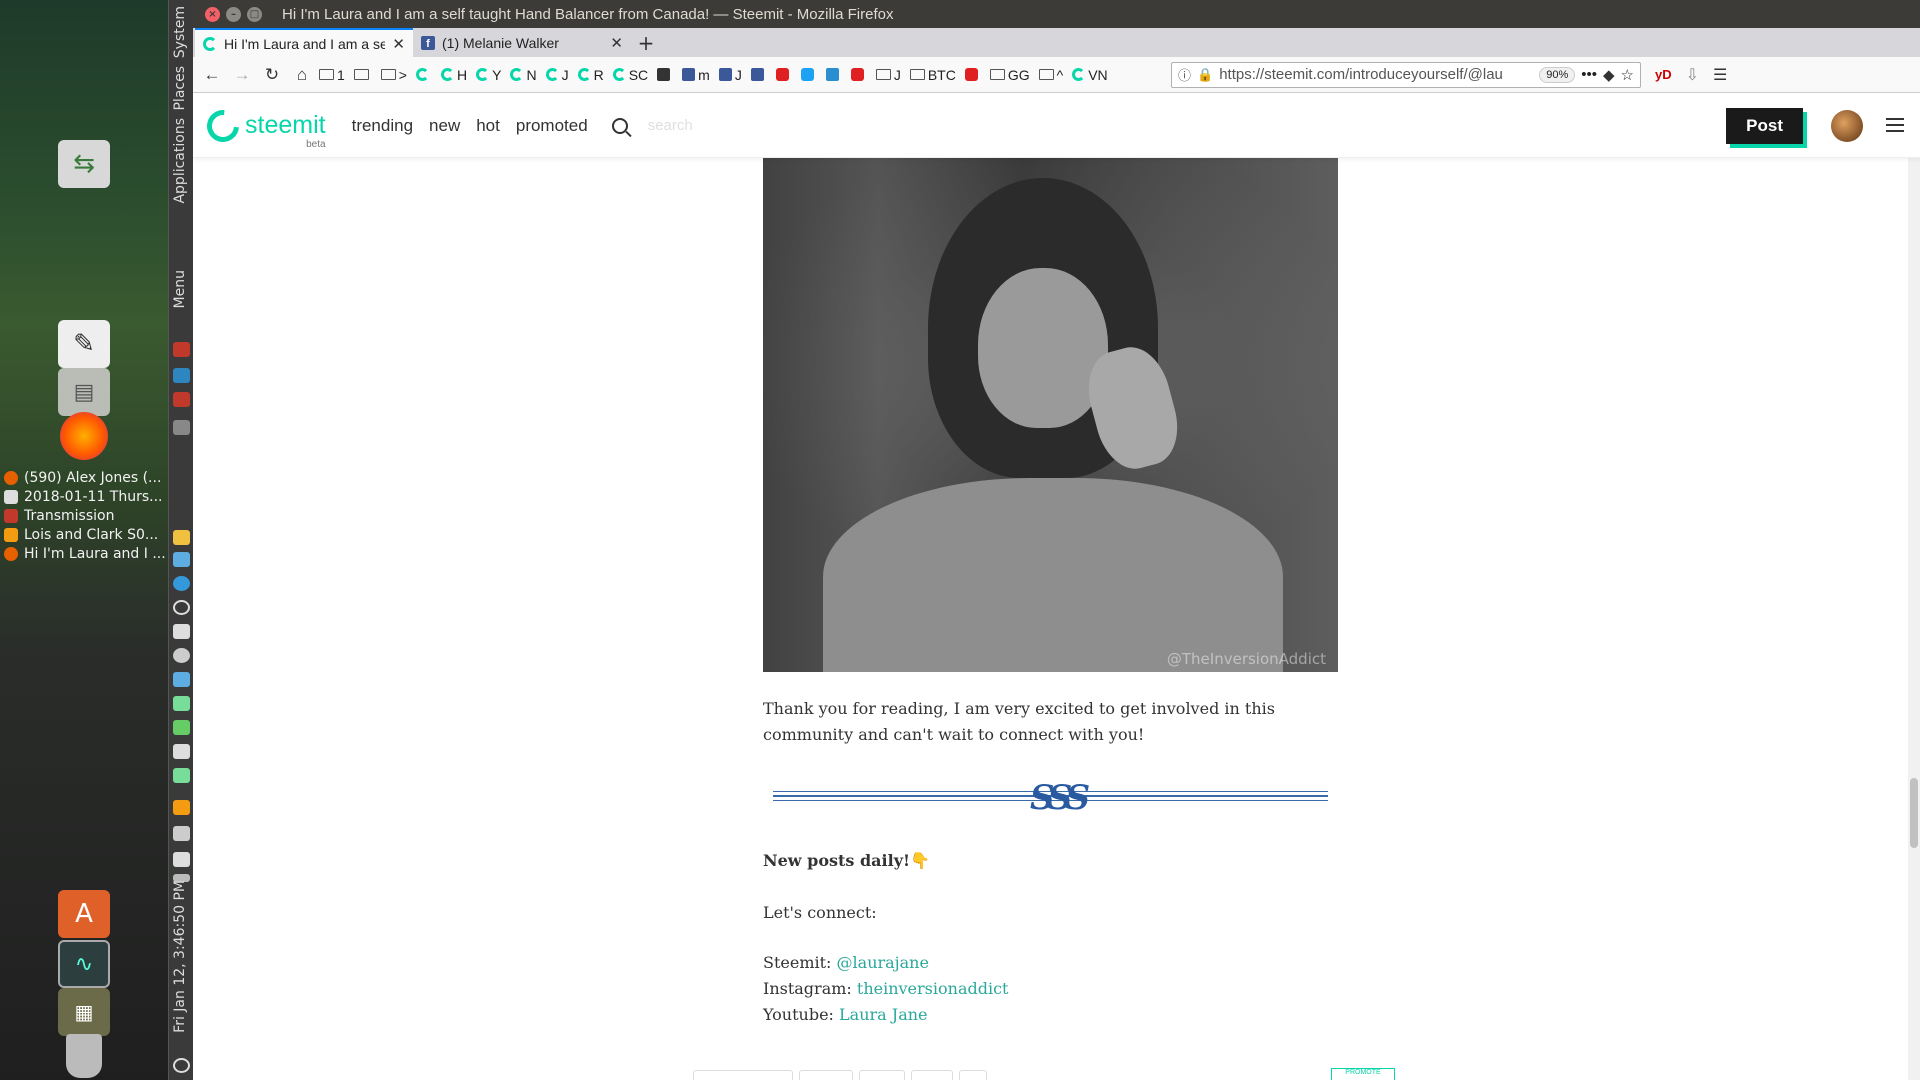 This screenshot has width=1920, height=1080. Describe the element at coordinates (1692, 75) in the screenshot. I see `download-icon: ⇩` at that location.